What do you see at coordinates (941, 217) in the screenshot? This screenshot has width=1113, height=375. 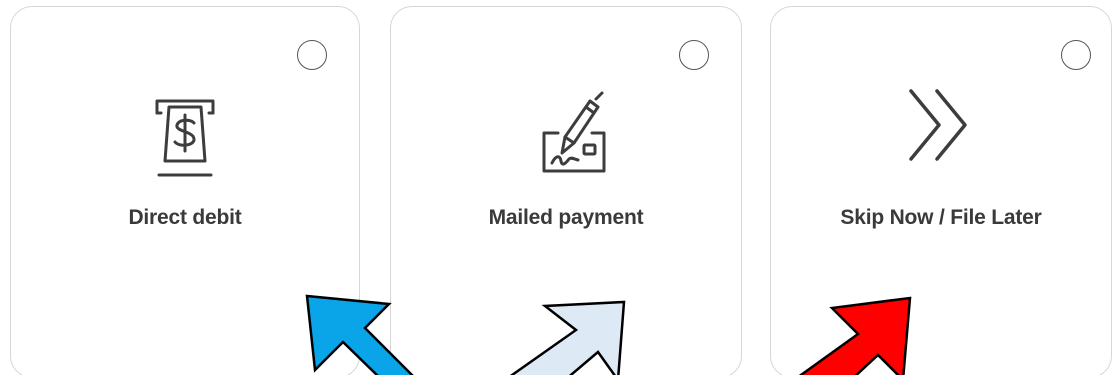 I see `option-label: Skip Now / File Later` at bounding box center [941, 217].